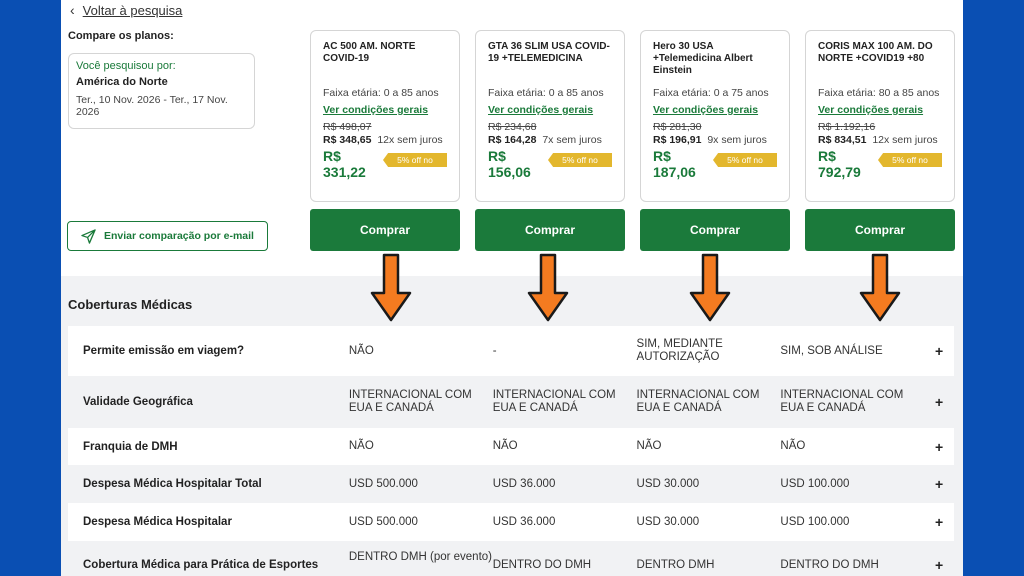  I want to click on plan-price-row: R$ 792,79 5% off no, so click(880, 165).